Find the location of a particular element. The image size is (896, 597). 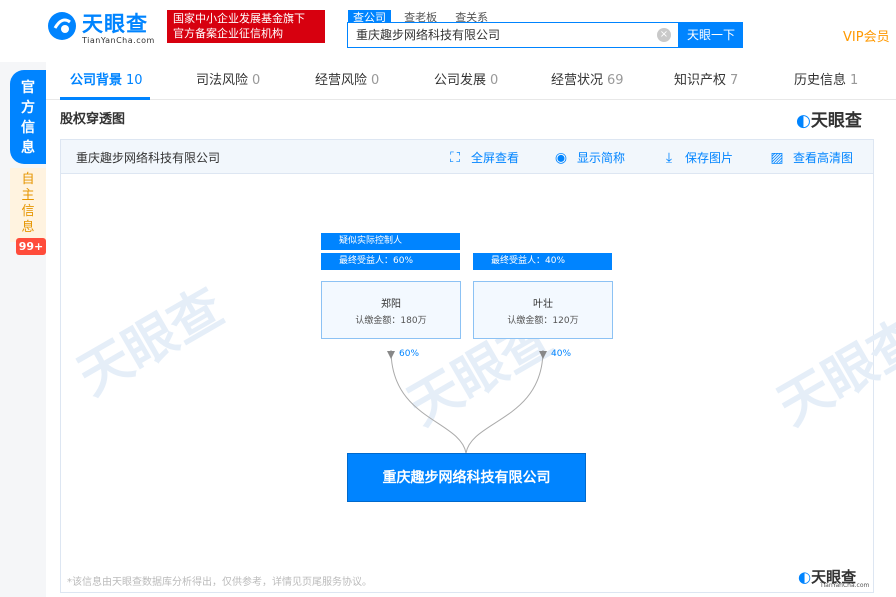

brand-icon: ◐ is located at coordinates (805, 577).